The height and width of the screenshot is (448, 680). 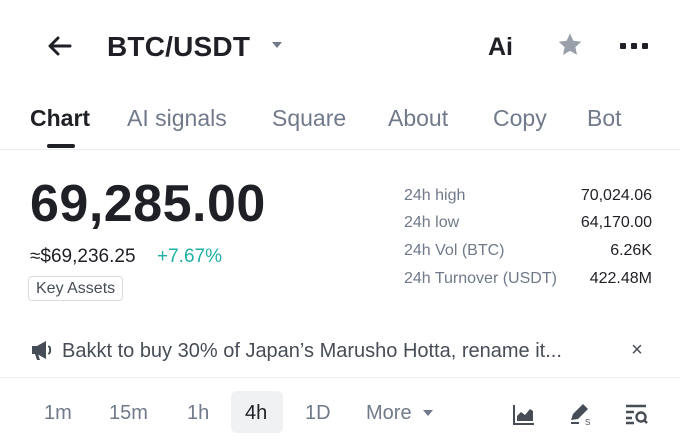 What do you see at coordinates (524, 414) in the screenshot?
I see `chart-area-icon` at bounding box center [524, 414].